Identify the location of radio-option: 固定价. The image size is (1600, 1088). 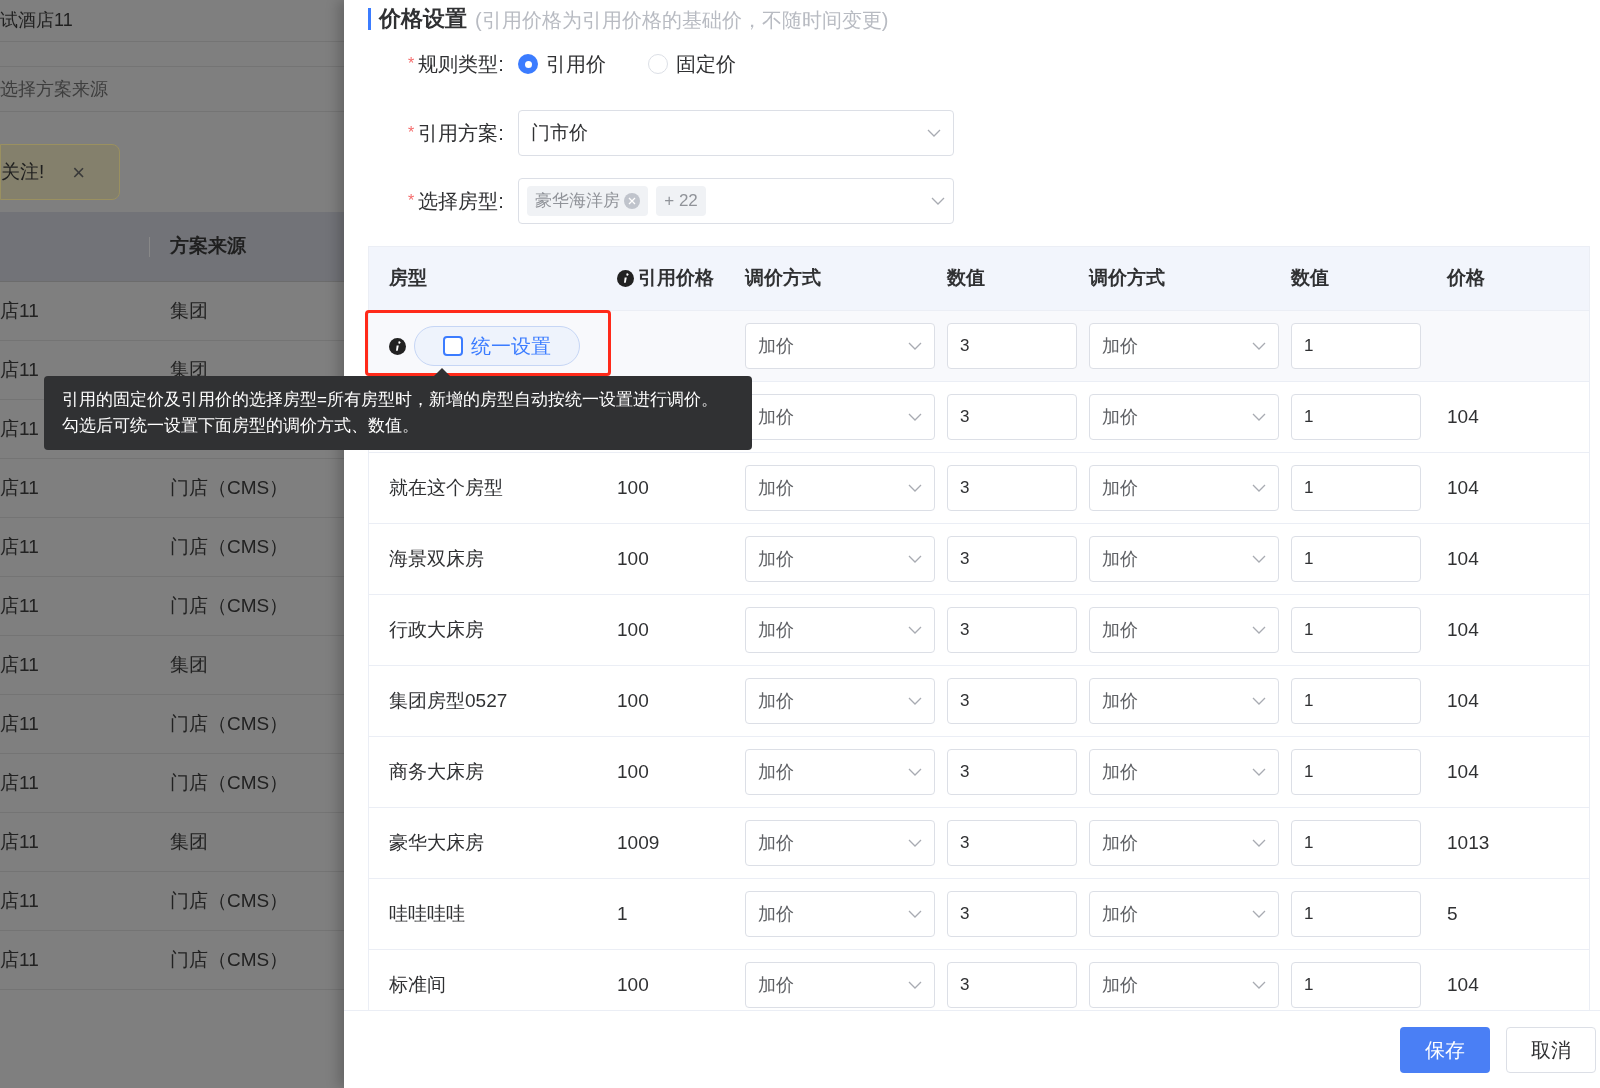
(692, 64).